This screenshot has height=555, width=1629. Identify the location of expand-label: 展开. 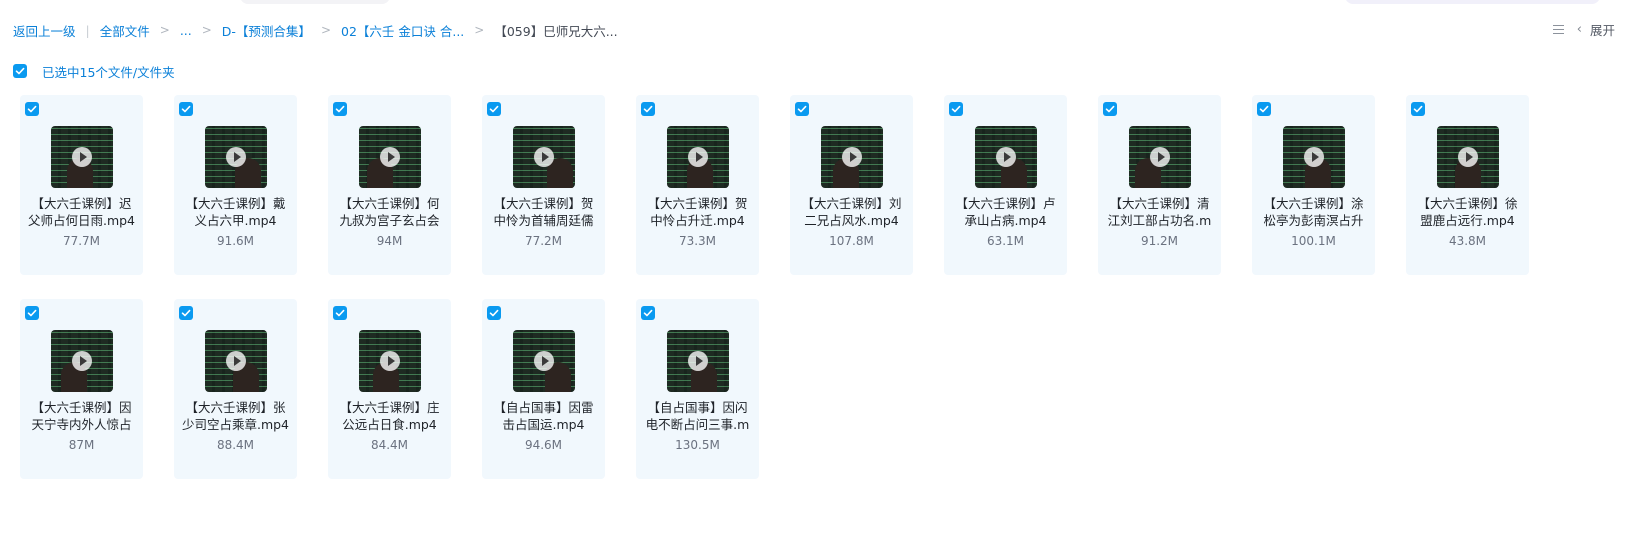
(1602, 30).